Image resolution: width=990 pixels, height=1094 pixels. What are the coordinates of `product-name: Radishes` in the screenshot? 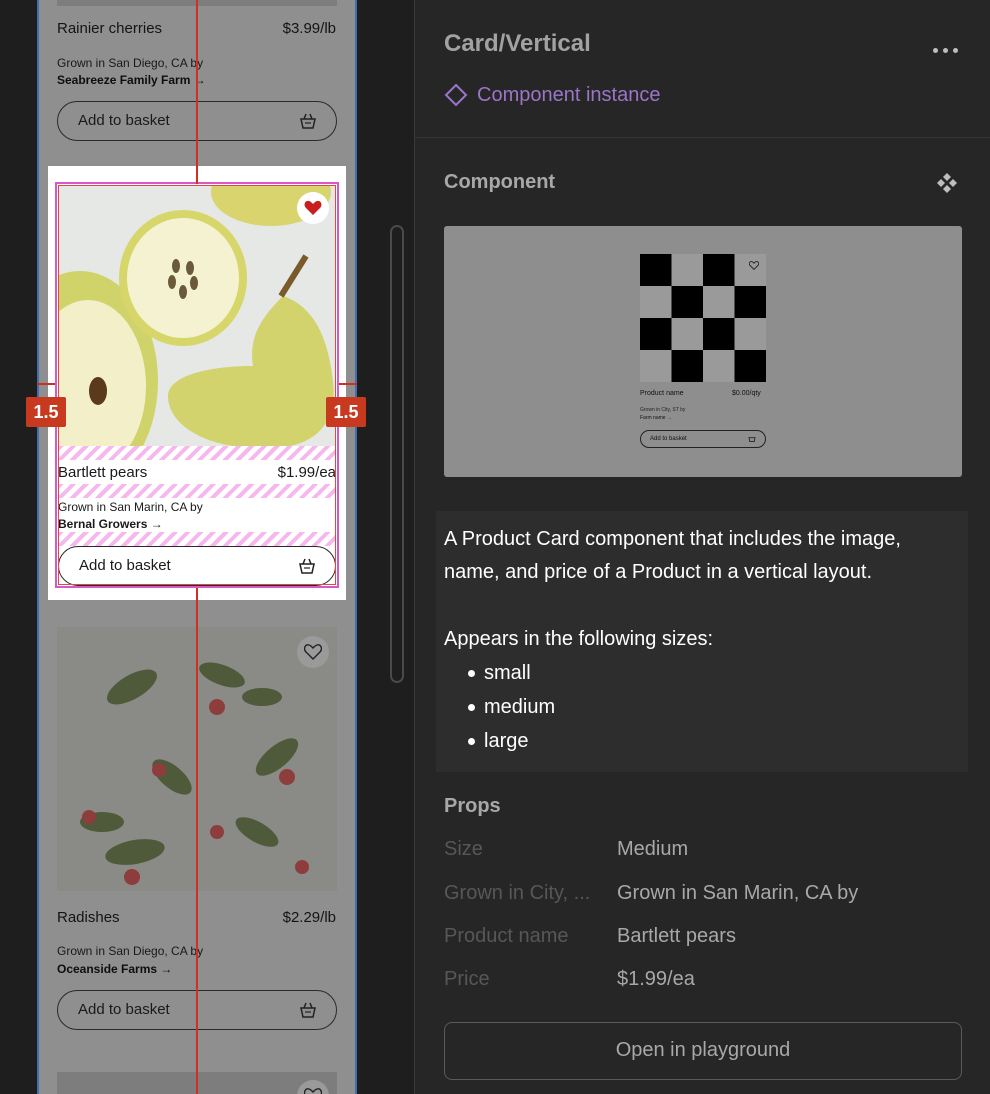 It's located at (88, 917).